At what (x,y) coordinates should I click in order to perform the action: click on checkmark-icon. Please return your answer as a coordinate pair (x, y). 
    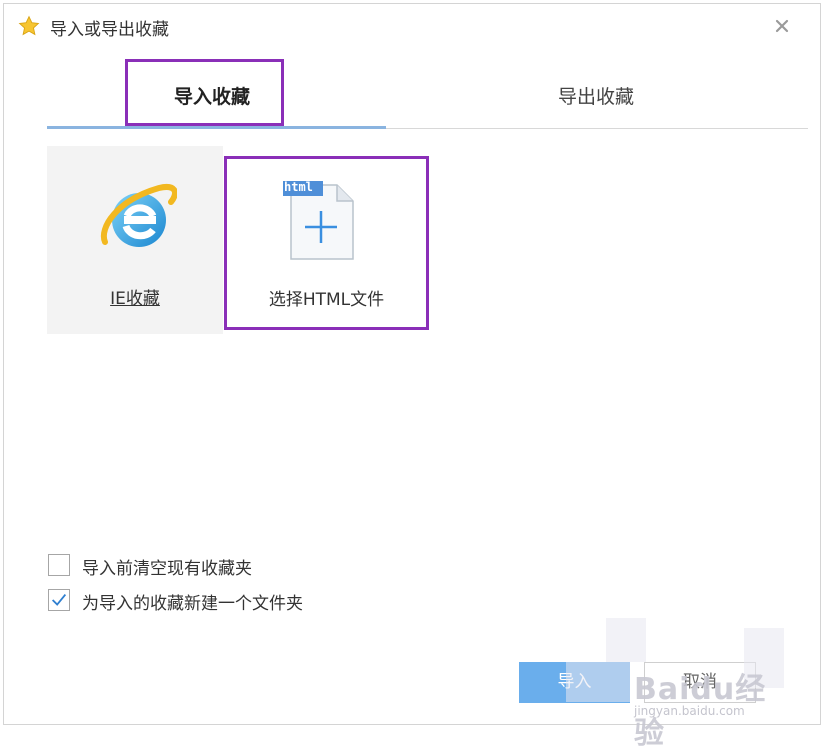
    Looking at the image, I should click on (59, 599).